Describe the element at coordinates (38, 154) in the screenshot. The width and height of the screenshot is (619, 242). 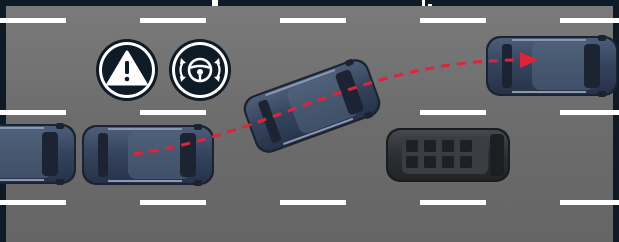
I see `car-left-edge` at that location.